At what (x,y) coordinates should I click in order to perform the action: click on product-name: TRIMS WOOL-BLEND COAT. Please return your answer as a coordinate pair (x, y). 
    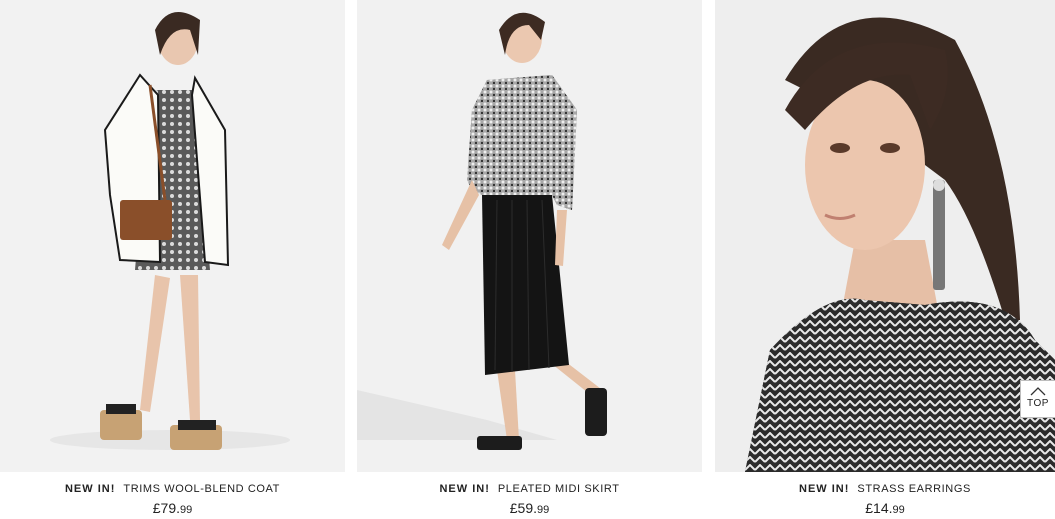
    Looking at the image, I should click on (201, 489).